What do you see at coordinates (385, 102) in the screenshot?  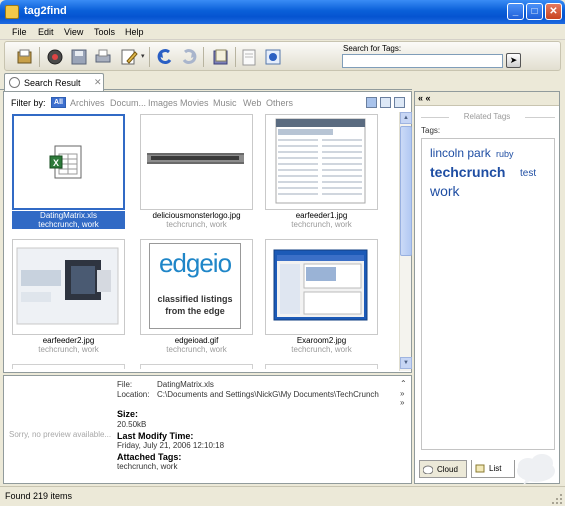 I see `grid-view-icon` at bounding box center [385, 102].